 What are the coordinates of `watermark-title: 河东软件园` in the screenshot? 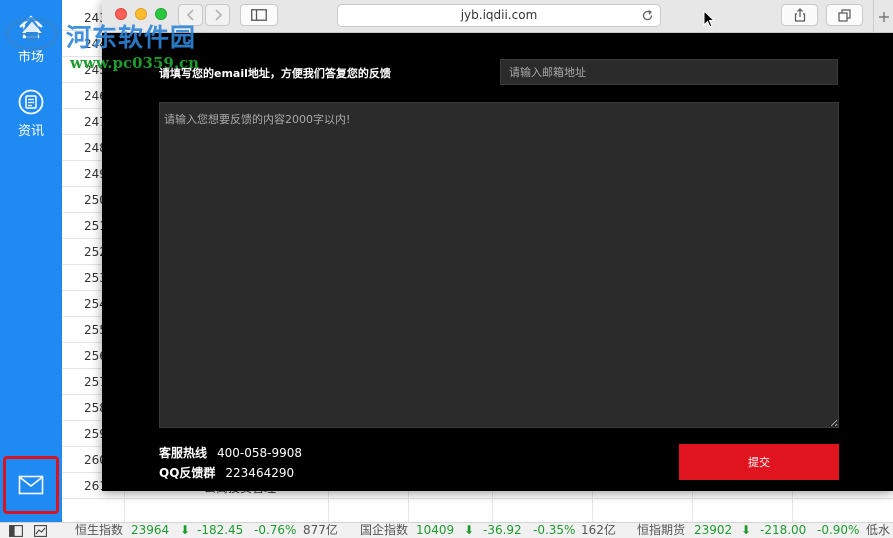 It's located at (131, 37).